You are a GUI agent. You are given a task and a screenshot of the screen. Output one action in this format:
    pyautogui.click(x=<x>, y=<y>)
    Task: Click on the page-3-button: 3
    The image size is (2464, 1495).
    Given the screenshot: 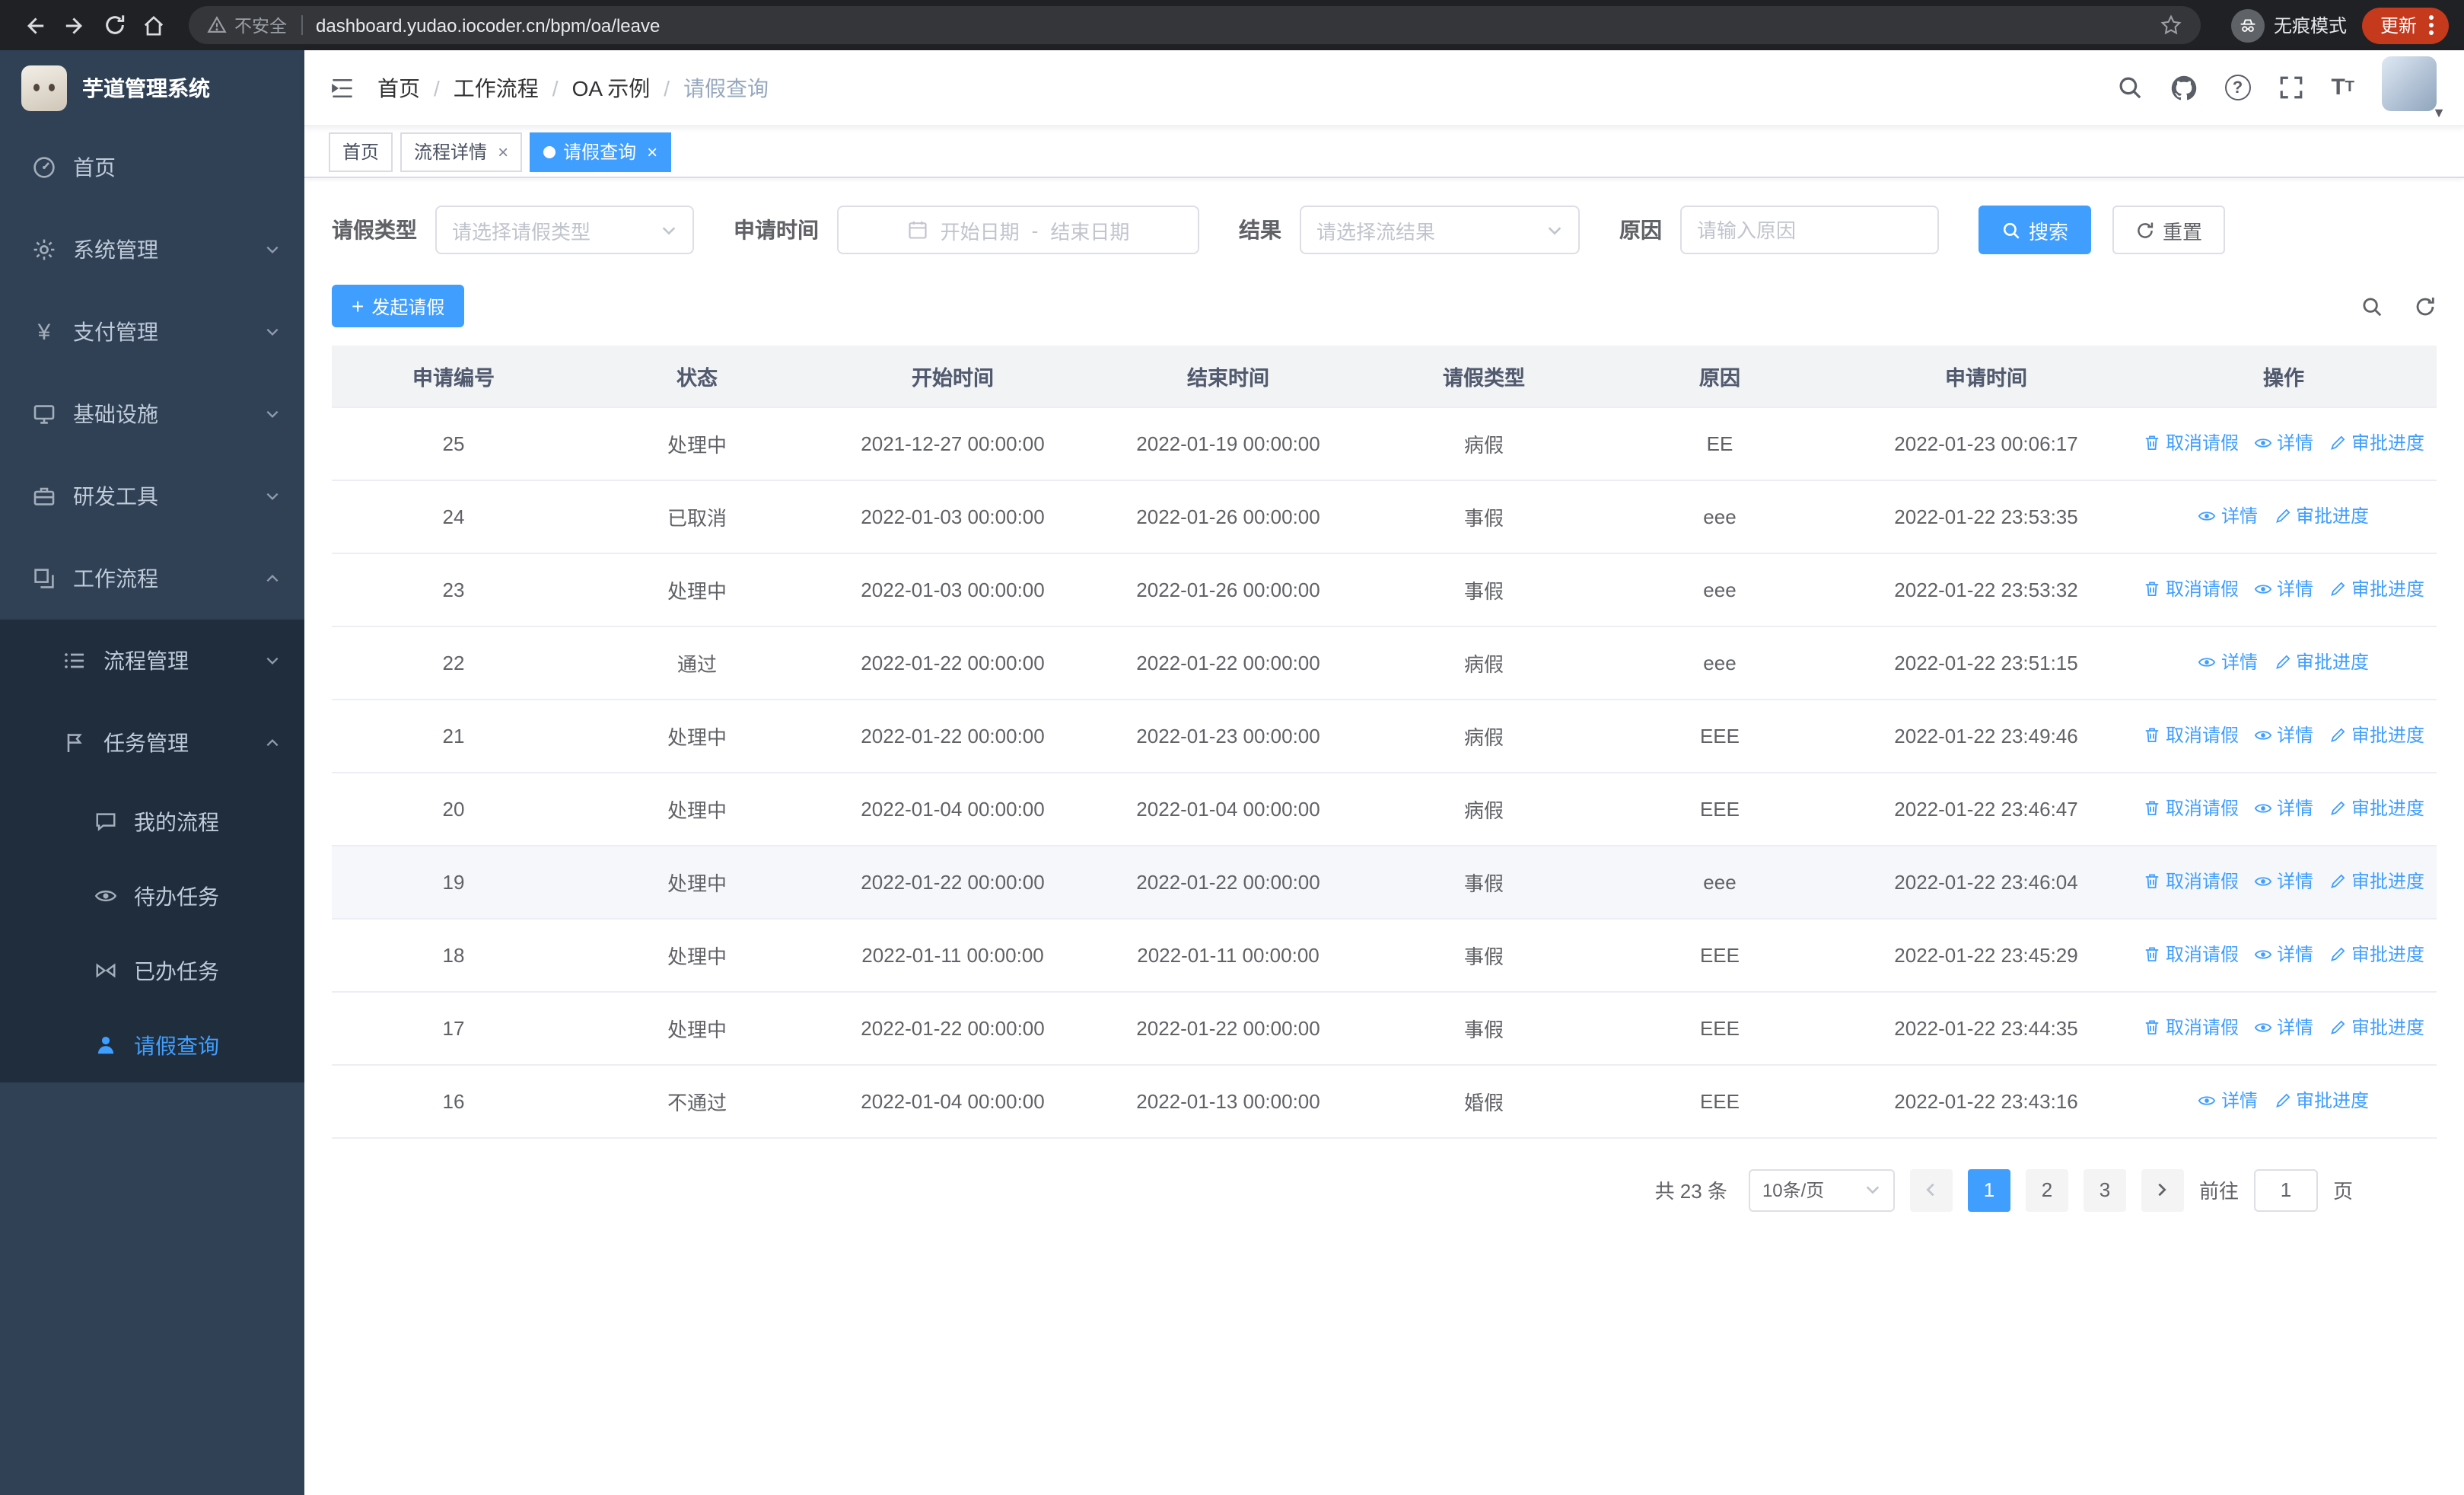 What is the action you would take?
    pyautogui.click(x=2104, y=1190)
    